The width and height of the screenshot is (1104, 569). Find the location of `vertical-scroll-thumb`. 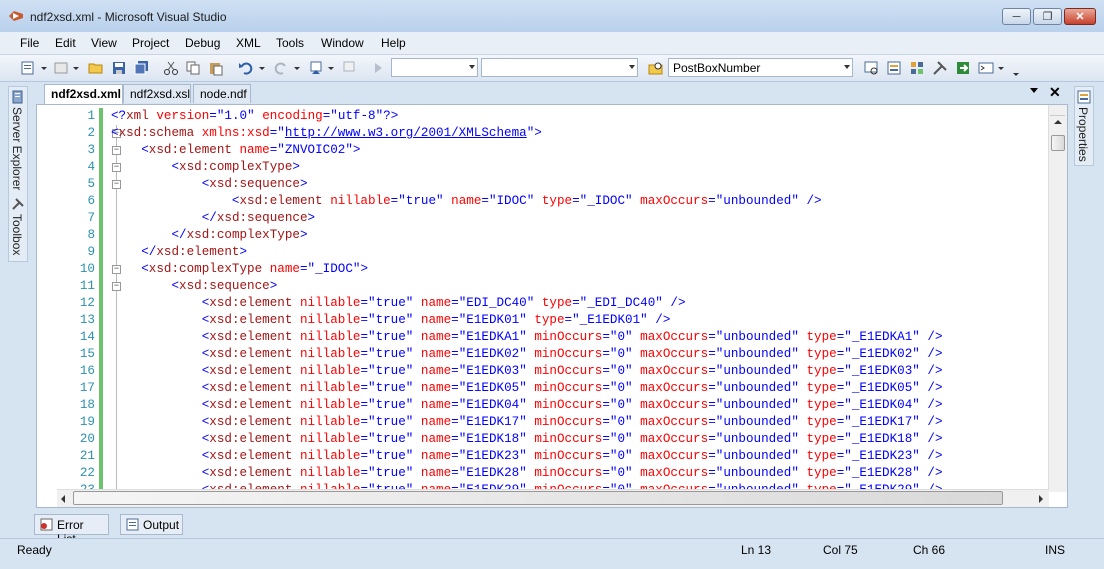

vertical-scroll-thumb is located at coordinates (1058, 143).